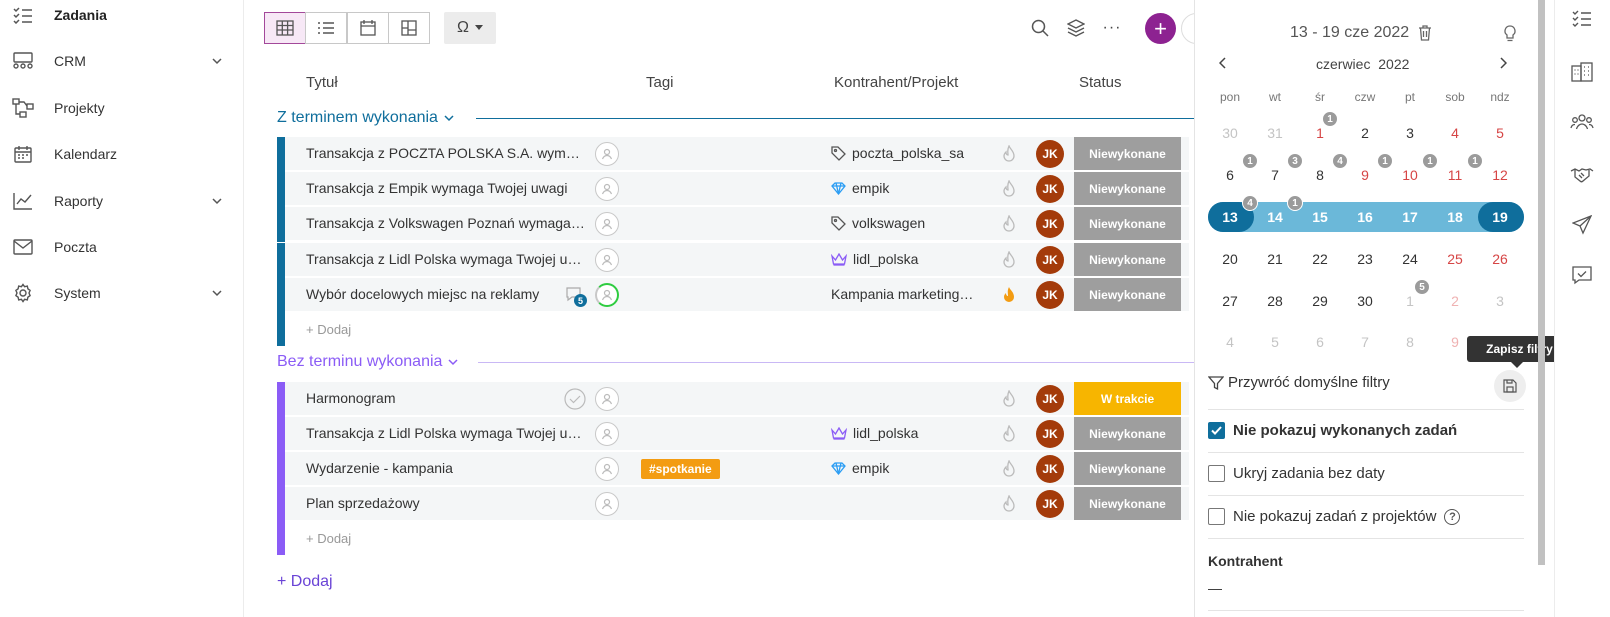  What do you see at coordinates (1100, 82) in the screenshot?
I see `column-header-status: Status` at bounding box center [1100, 82].